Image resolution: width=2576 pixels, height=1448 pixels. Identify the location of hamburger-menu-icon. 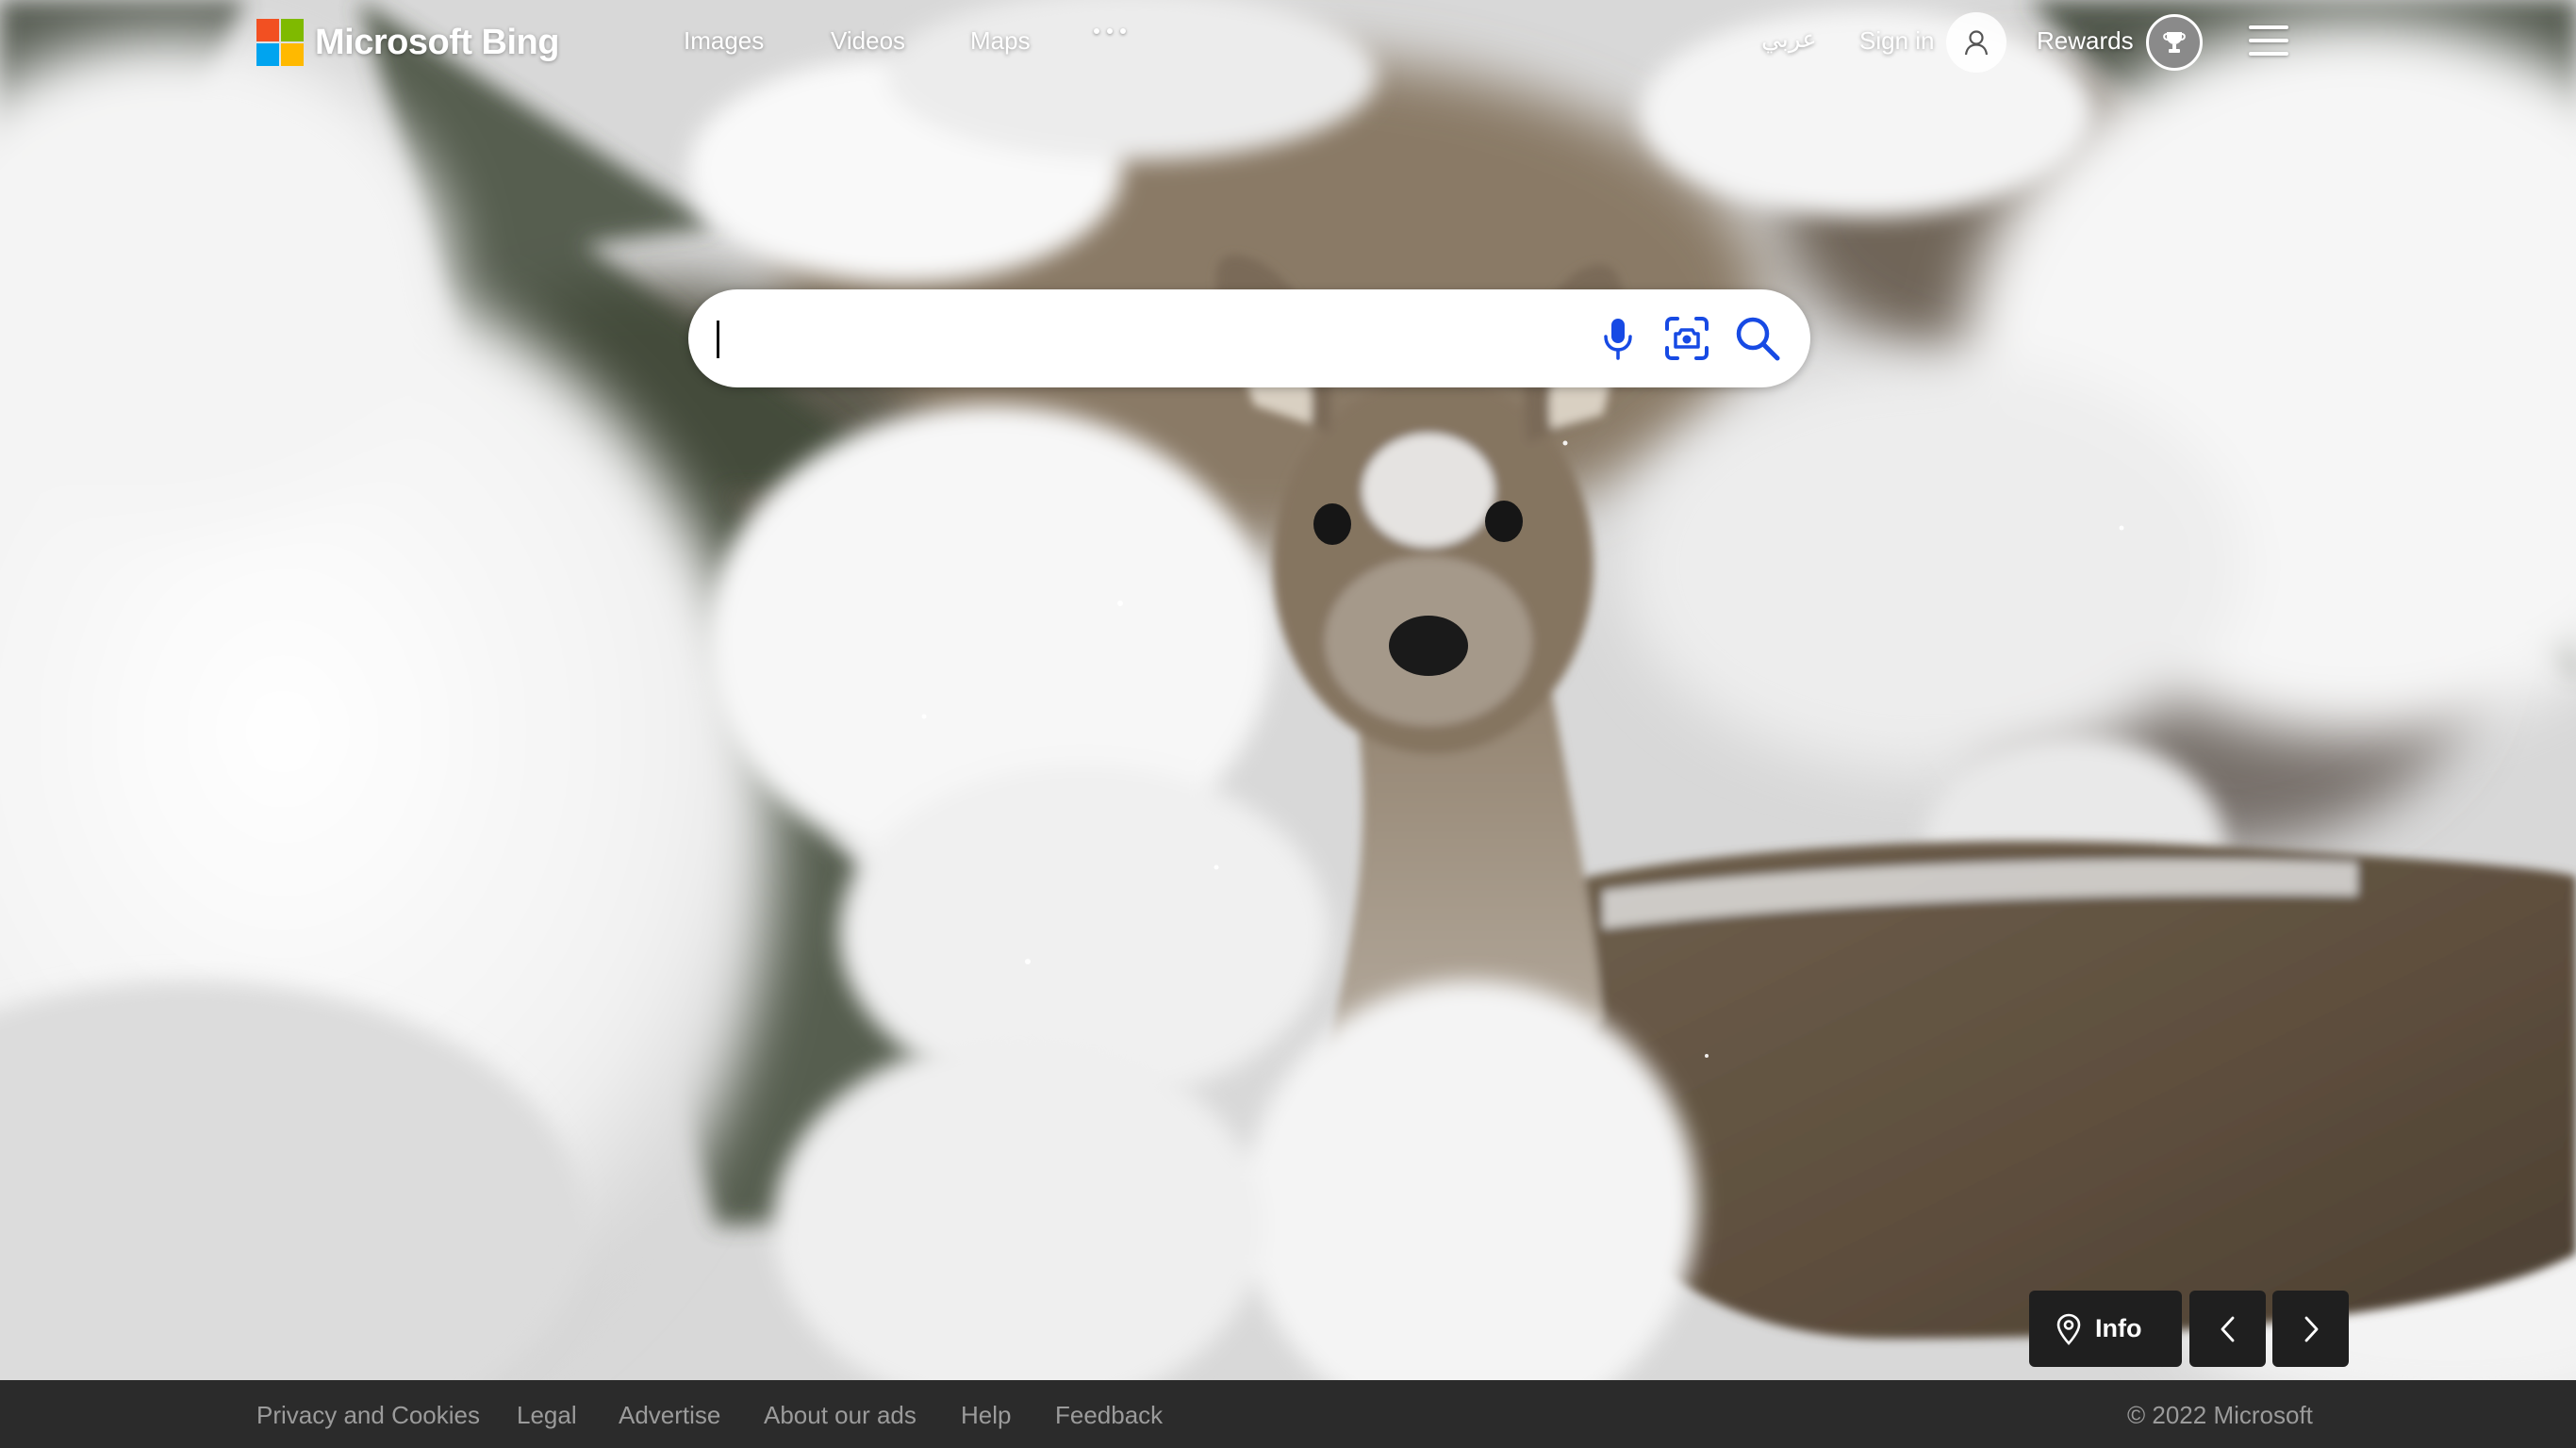
(2268, 40).